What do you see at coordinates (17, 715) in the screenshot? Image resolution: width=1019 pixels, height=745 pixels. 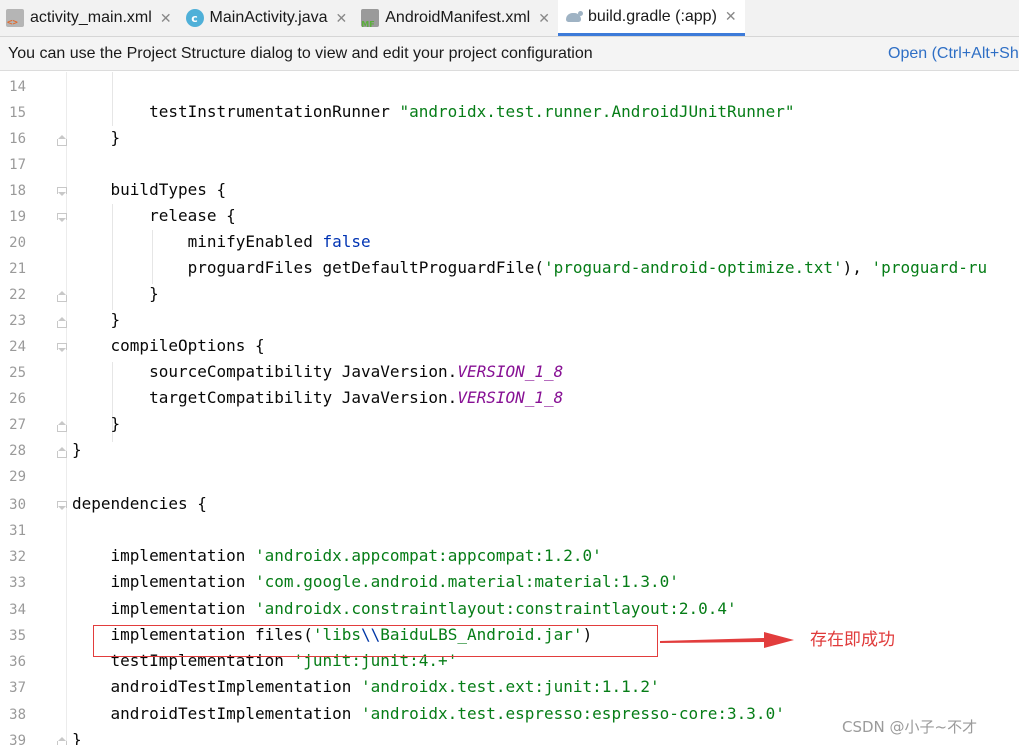 I see `line-number: 38` at bounding box center [17, 715].